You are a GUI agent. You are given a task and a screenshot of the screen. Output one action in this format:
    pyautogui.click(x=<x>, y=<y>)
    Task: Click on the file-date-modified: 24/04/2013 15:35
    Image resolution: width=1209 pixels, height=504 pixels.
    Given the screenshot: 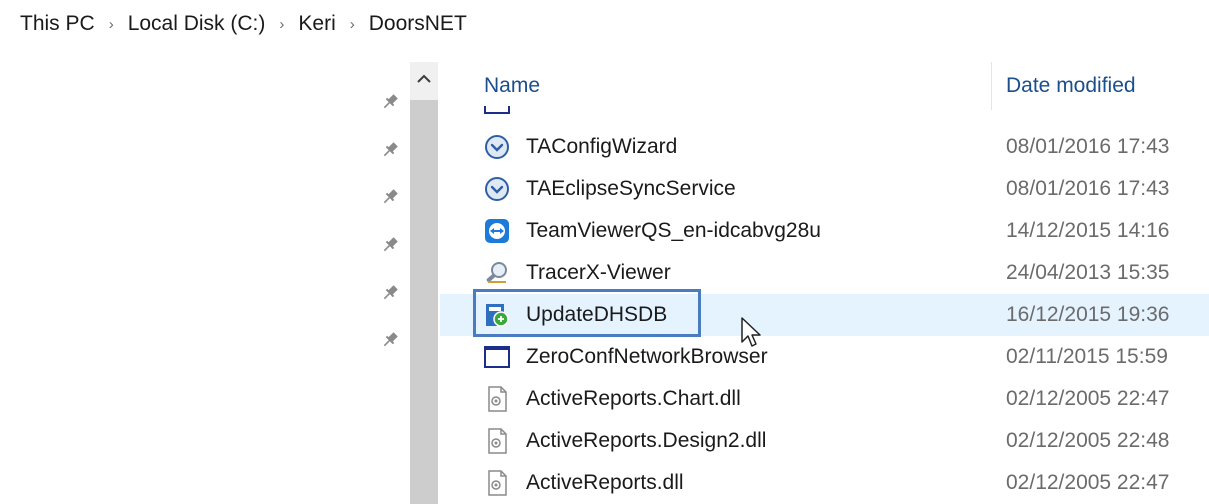 What is the action you would take?
    pyautogui.click(x=1088, y=272)
    